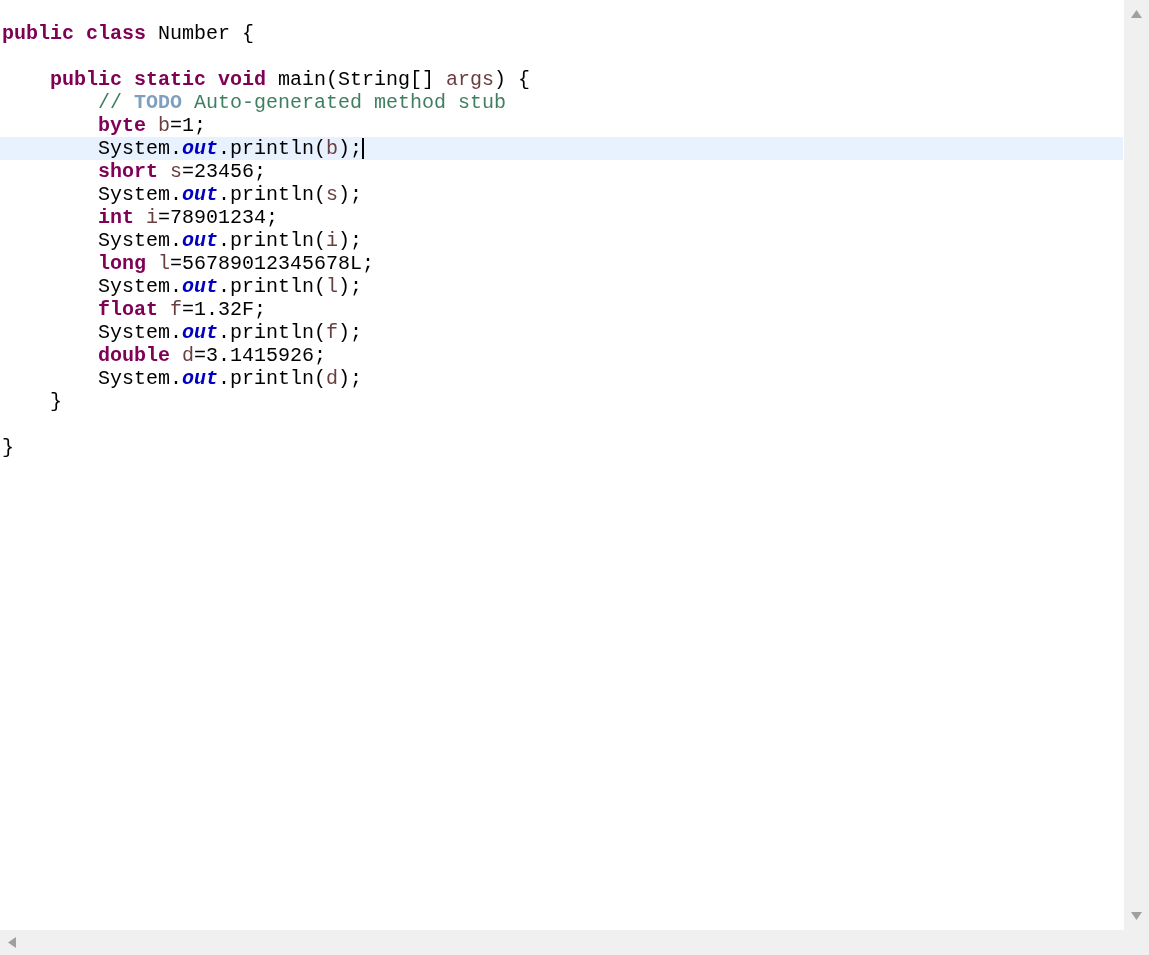  Describe the element at coordinates (1136, 916) in the screenshot. I see `scroll-down-icon` at that location.